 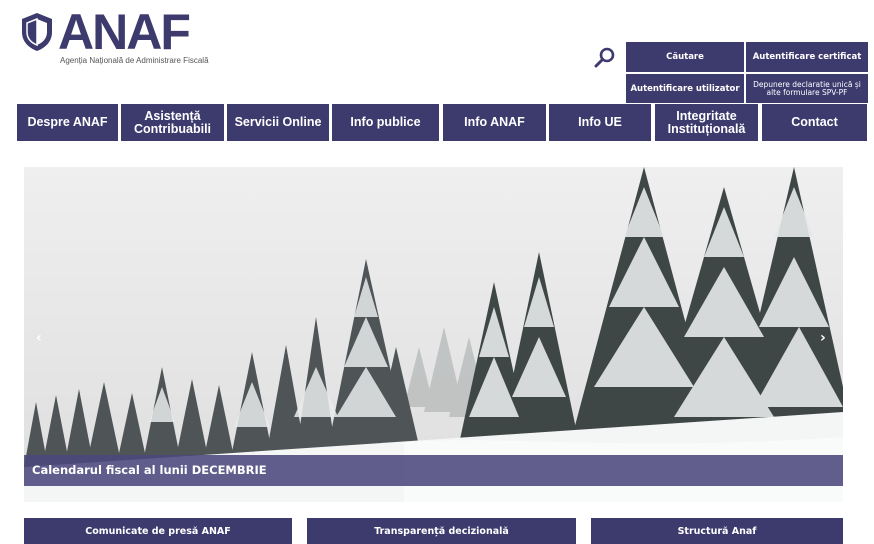 What do you see at coordinates (124, 32) in the screenshot?
I see `logo-text: ANAF` at bounding box center [124, 32].